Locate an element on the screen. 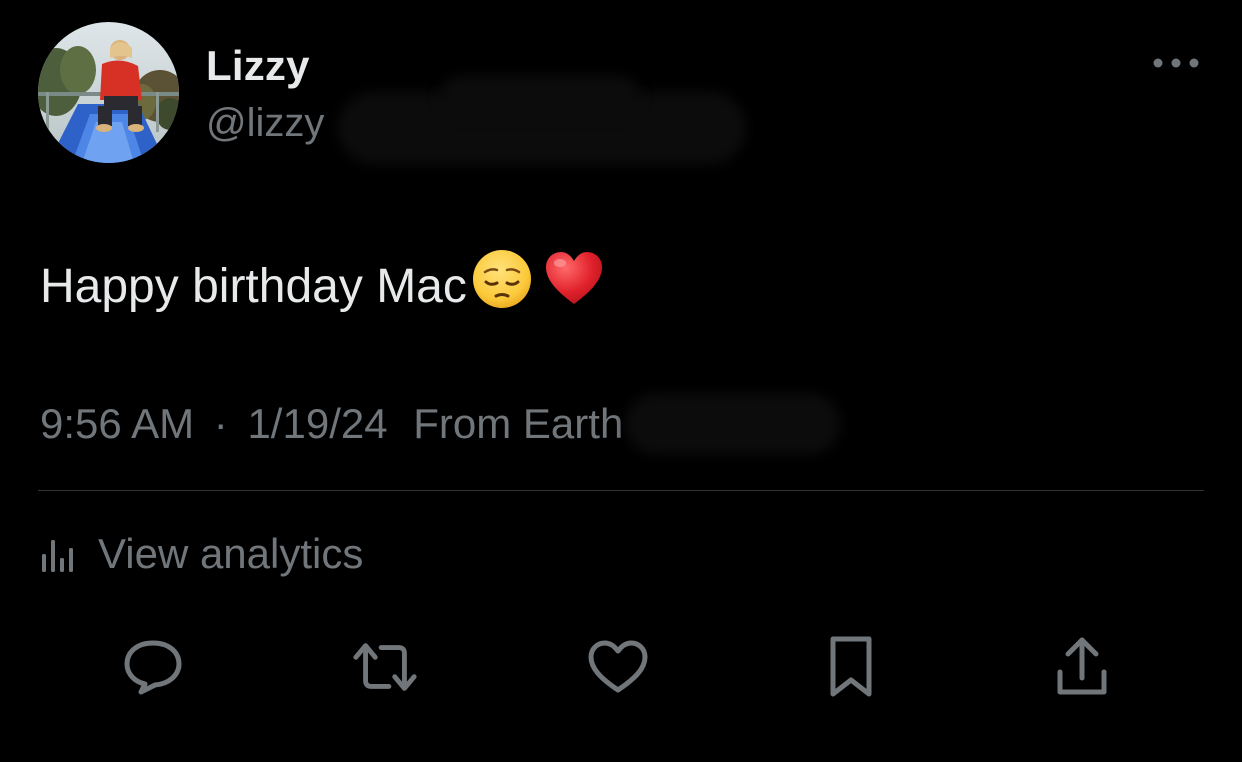 Image resolution: width=1242 pixels, height=762 pixels. repost-button is located at coordinates (385, 667).